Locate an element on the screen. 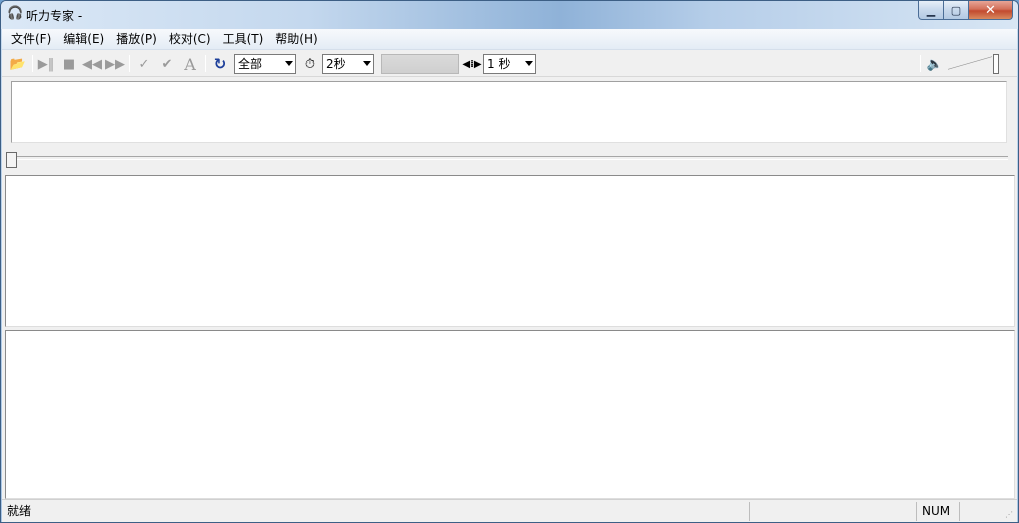 The width and height of the screenshot is (1019, 523). progress-track is located at coordinates (507, 158).